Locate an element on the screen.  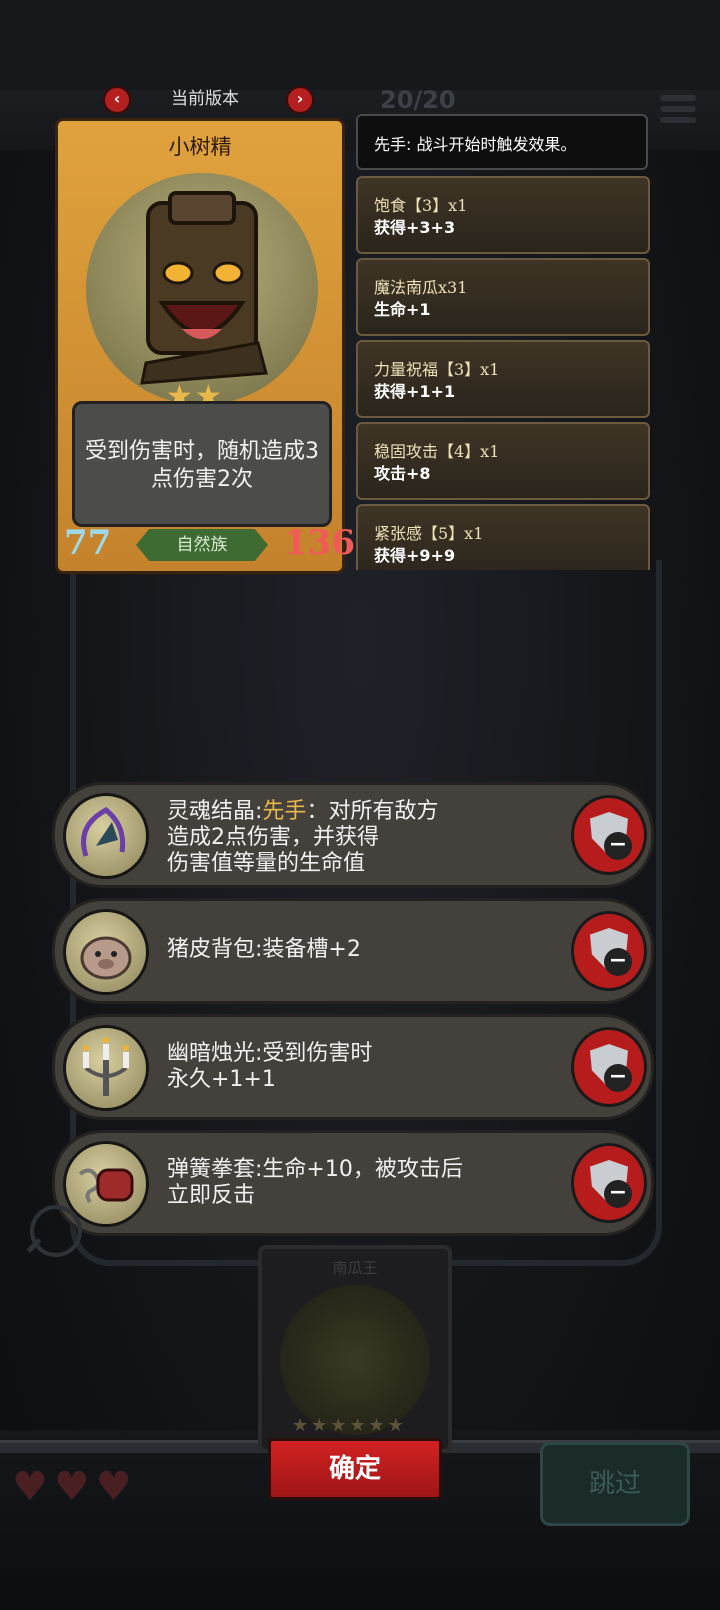
next-version-button: › is located at coordinates (300, 100).